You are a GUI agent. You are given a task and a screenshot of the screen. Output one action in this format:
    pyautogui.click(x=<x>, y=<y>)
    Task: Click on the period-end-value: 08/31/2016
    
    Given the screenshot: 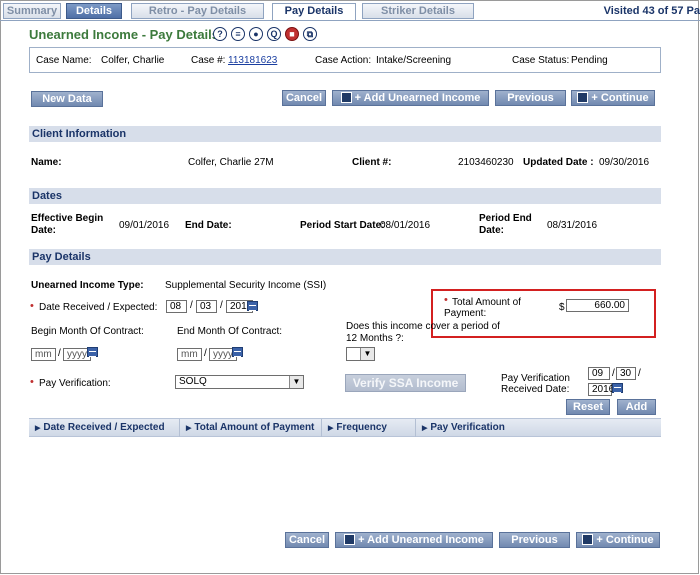 What is the action you would take?
    pyautogui.click(x=572, y=225)
    